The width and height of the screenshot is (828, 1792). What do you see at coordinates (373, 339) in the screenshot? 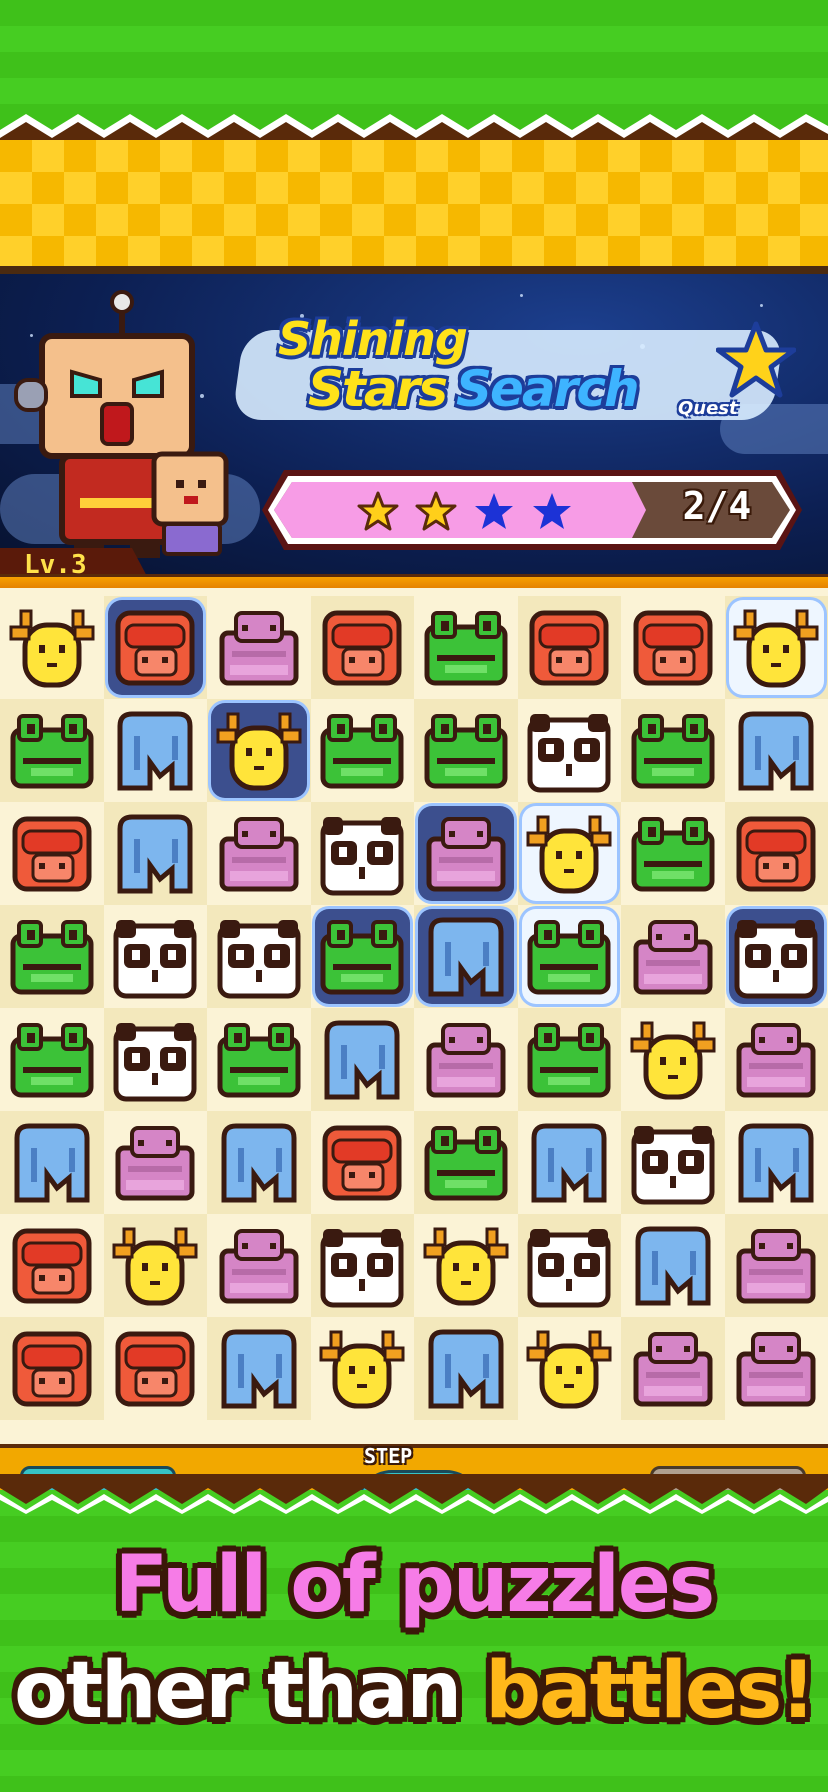
I see `title-shining: Shining` at bounding box center [373, 339].